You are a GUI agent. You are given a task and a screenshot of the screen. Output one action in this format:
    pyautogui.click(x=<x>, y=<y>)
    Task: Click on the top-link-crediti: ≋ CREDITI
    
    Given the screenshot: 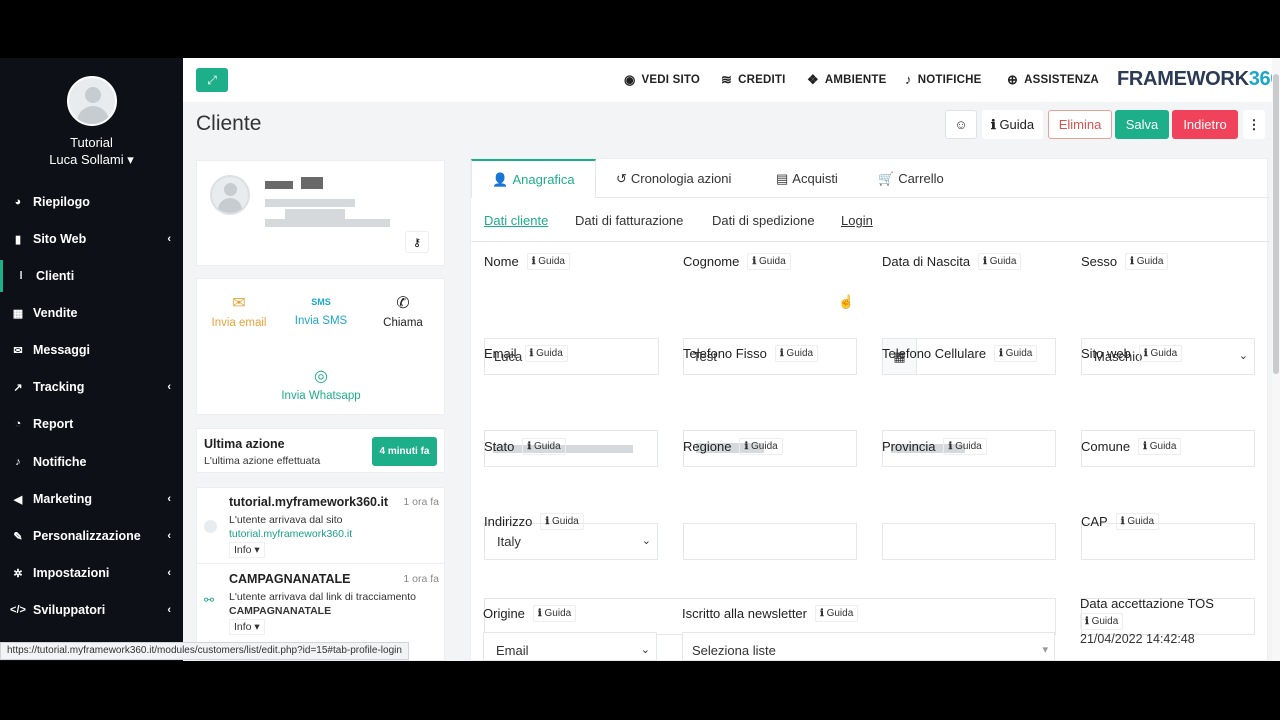 What is the action you would take?
    pyautogui.click(x=753, y=80)
    